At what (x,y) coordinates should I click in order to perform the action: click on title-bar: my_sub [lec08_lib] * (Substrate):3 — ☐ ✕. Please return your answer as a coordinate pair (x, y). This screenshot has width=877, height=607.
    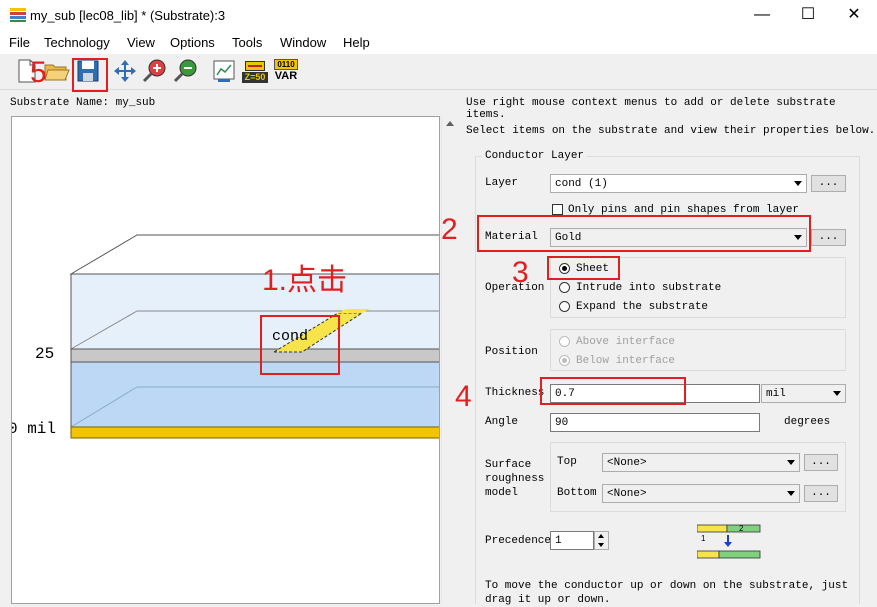
    Looking at the image, I should click on (438, 16).